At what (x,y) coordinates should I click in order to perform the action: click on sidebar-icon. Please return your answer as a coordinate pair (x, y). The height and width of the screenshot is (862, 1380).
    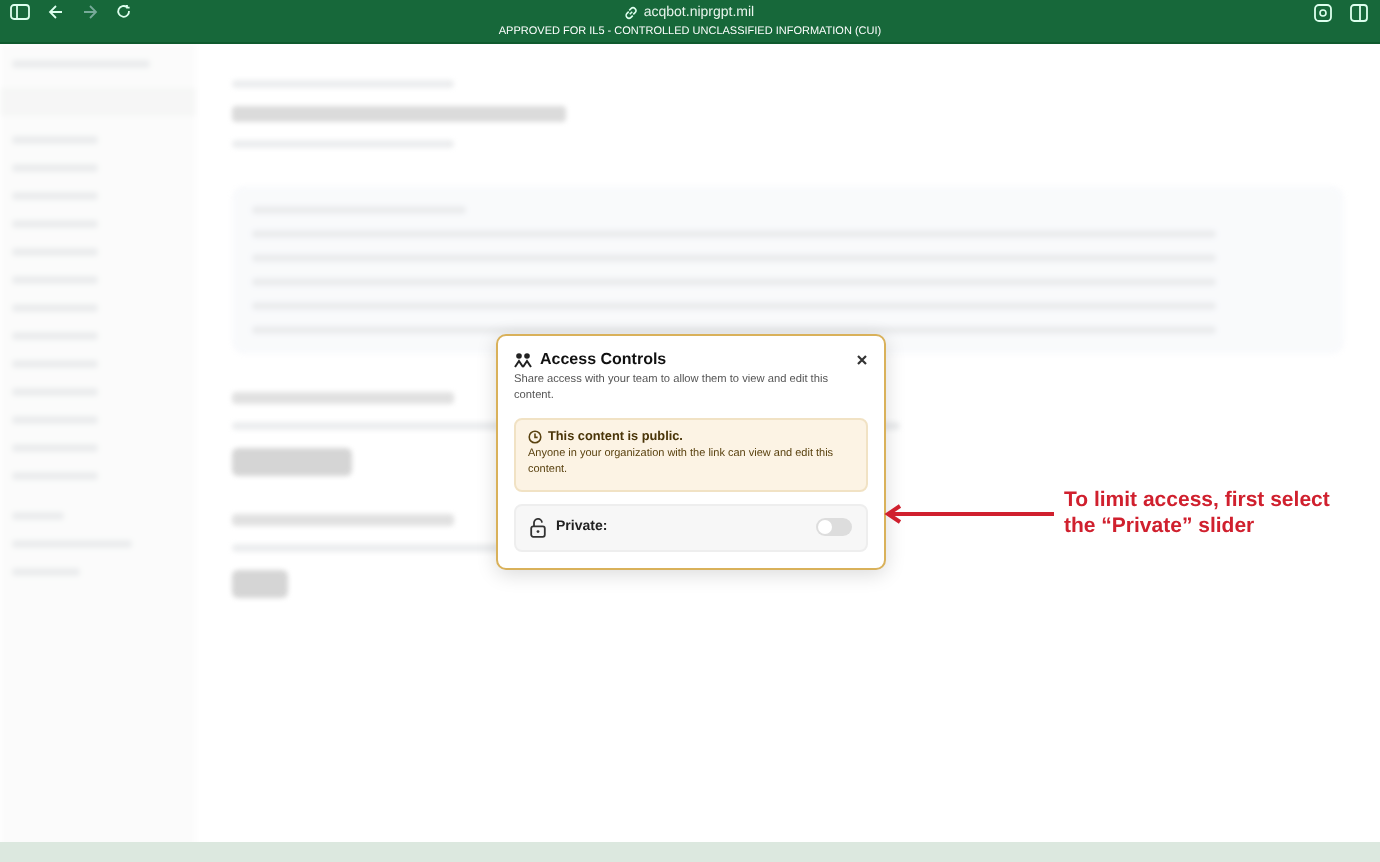
    Looking at the image, I should click on (20, 12).